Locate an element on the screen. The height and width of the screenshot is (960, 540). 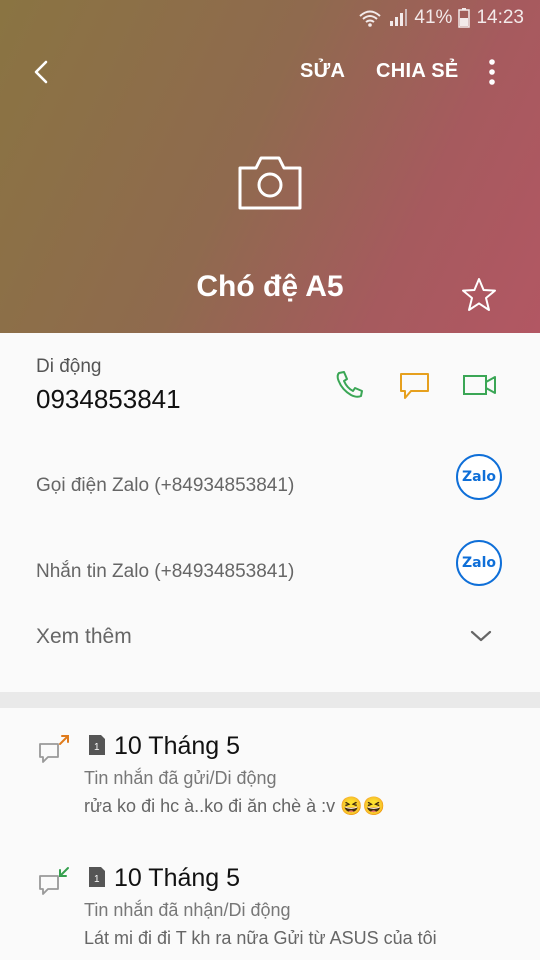
chevron-down-icon is located at coordinates (481, 636).